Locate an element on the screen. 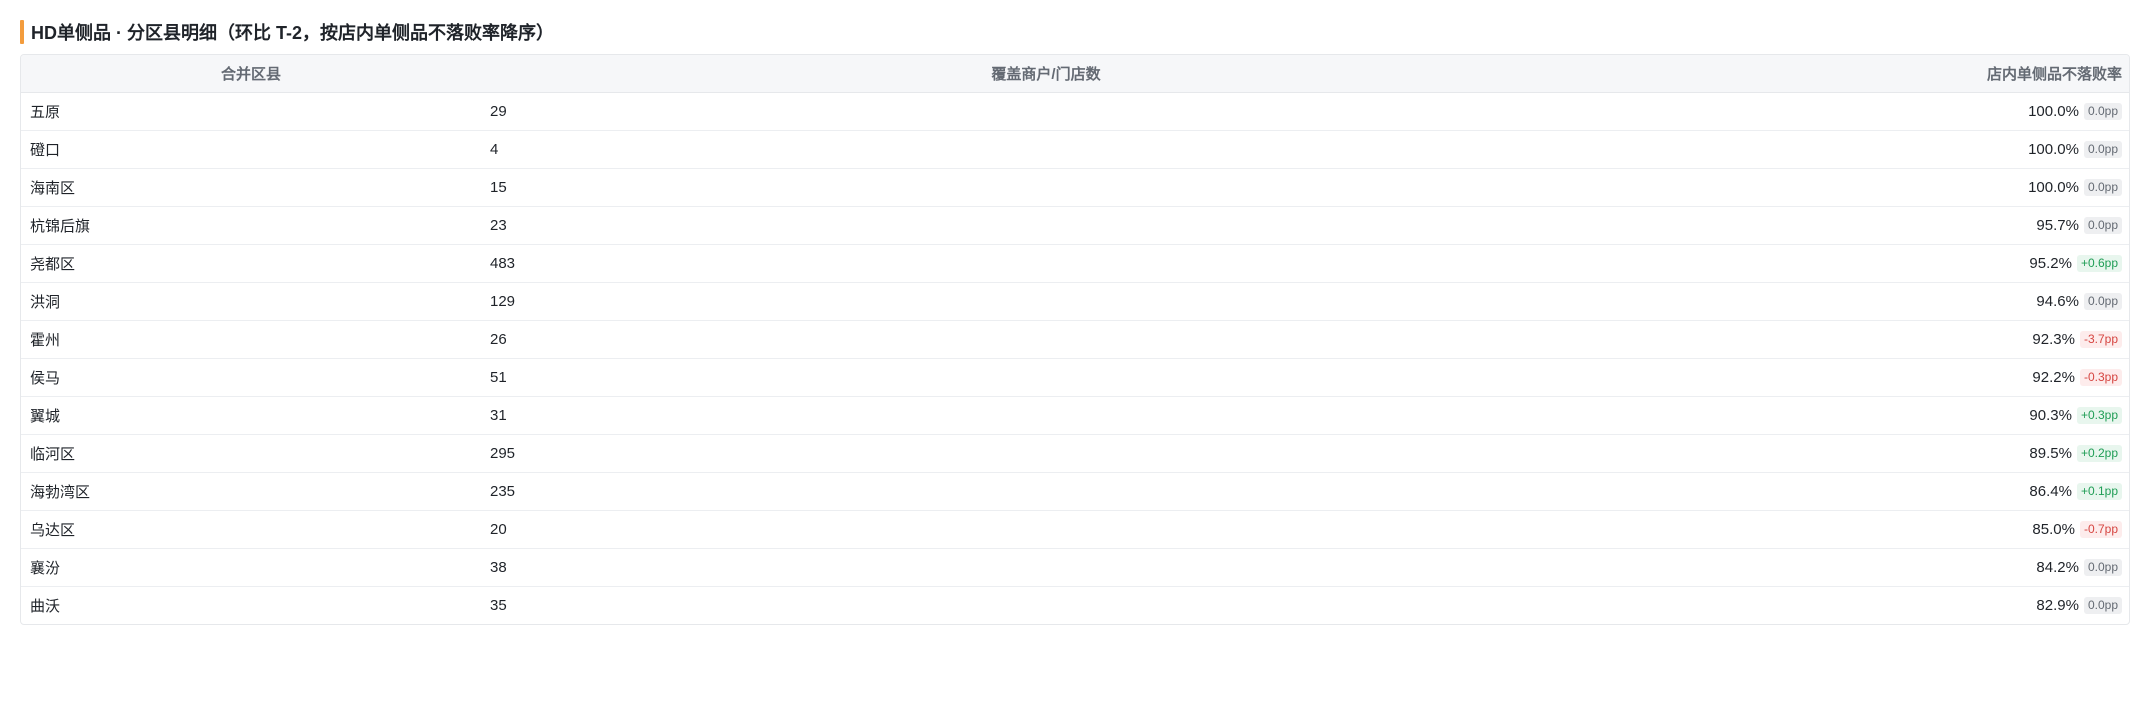  rate-value: 85.0% is located at coordinates (2053, 529).